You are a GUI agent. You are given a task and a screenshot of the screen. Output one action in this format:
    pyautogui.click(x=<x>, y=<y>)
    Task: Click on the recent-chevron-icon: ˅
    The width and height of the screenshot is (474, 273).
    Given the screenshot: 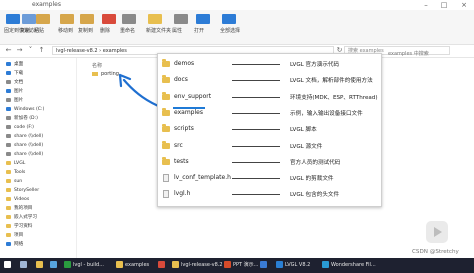 What is the action you would take?
    pyautogui.click(x=30, y=50)
    